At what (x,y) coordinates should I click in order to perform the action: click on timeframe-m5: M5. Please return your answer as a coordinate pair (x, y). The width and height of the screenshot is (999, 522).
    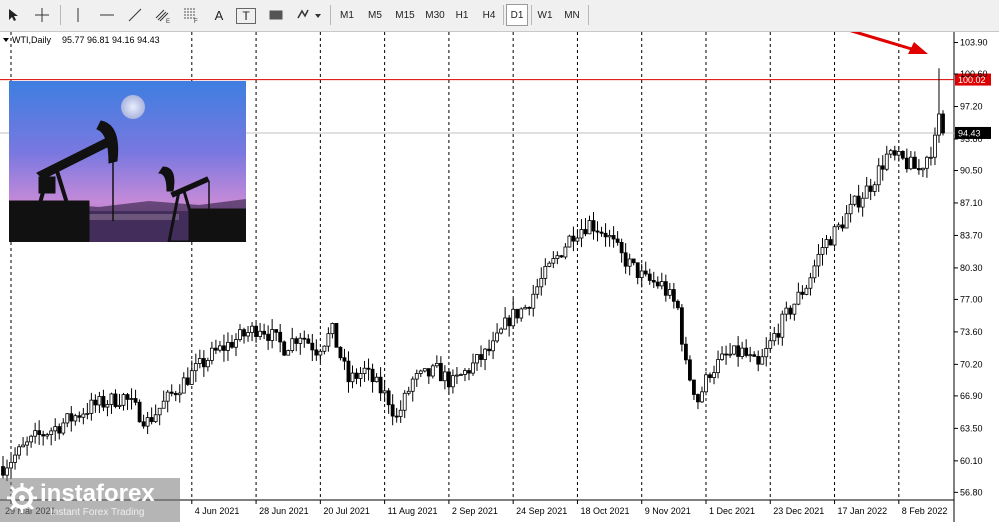
    Looking at the image, I should click on (375, 15).